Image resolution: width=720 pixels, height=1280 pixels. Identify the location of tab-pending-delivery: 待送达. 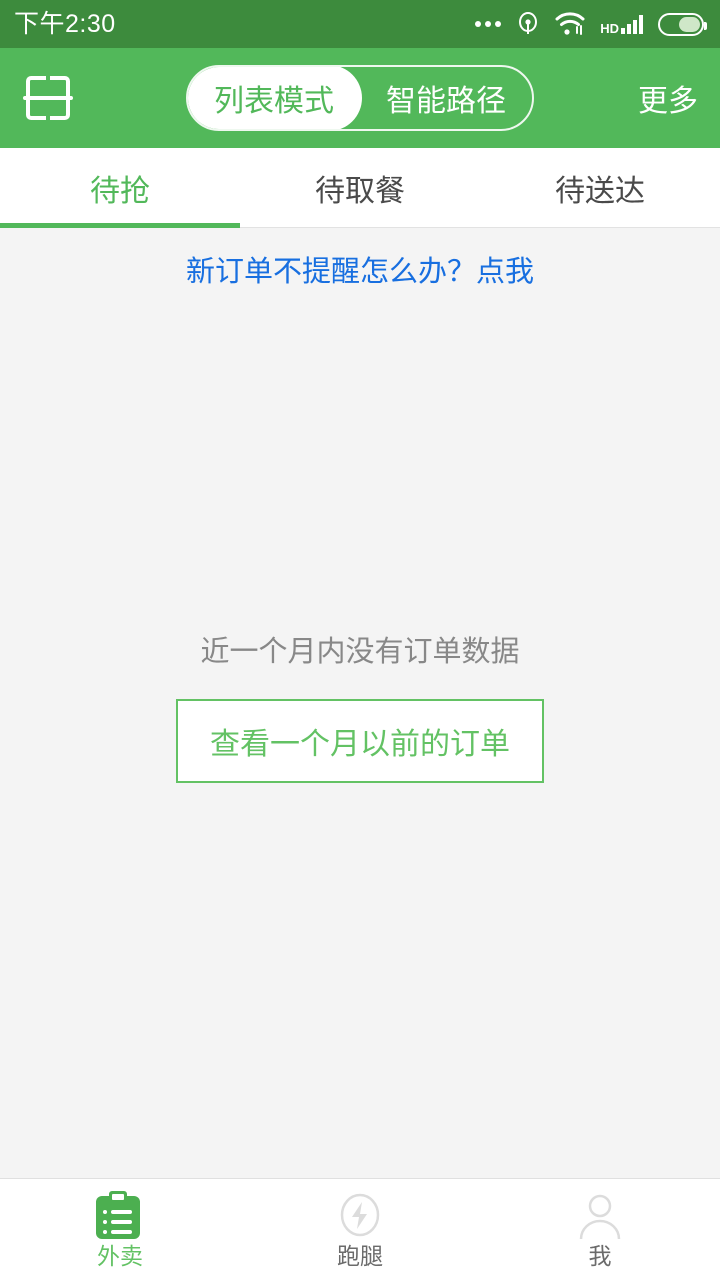
(600, 187).